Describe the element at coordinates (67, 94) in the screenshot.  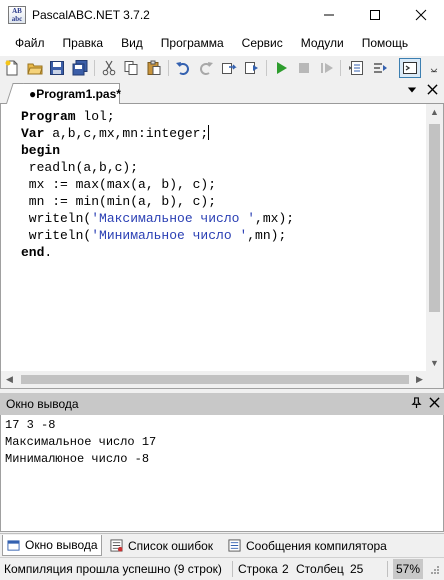
I see `tab-program1: ●Program1.pas*` at that location.